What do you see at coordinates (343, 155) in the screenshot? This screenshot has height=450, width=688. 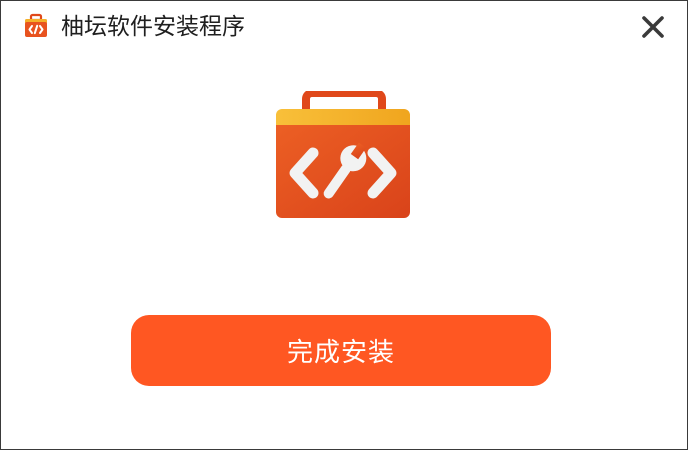 I see `toolbox-wrench-code-icon` at bounding box center [343, 155].